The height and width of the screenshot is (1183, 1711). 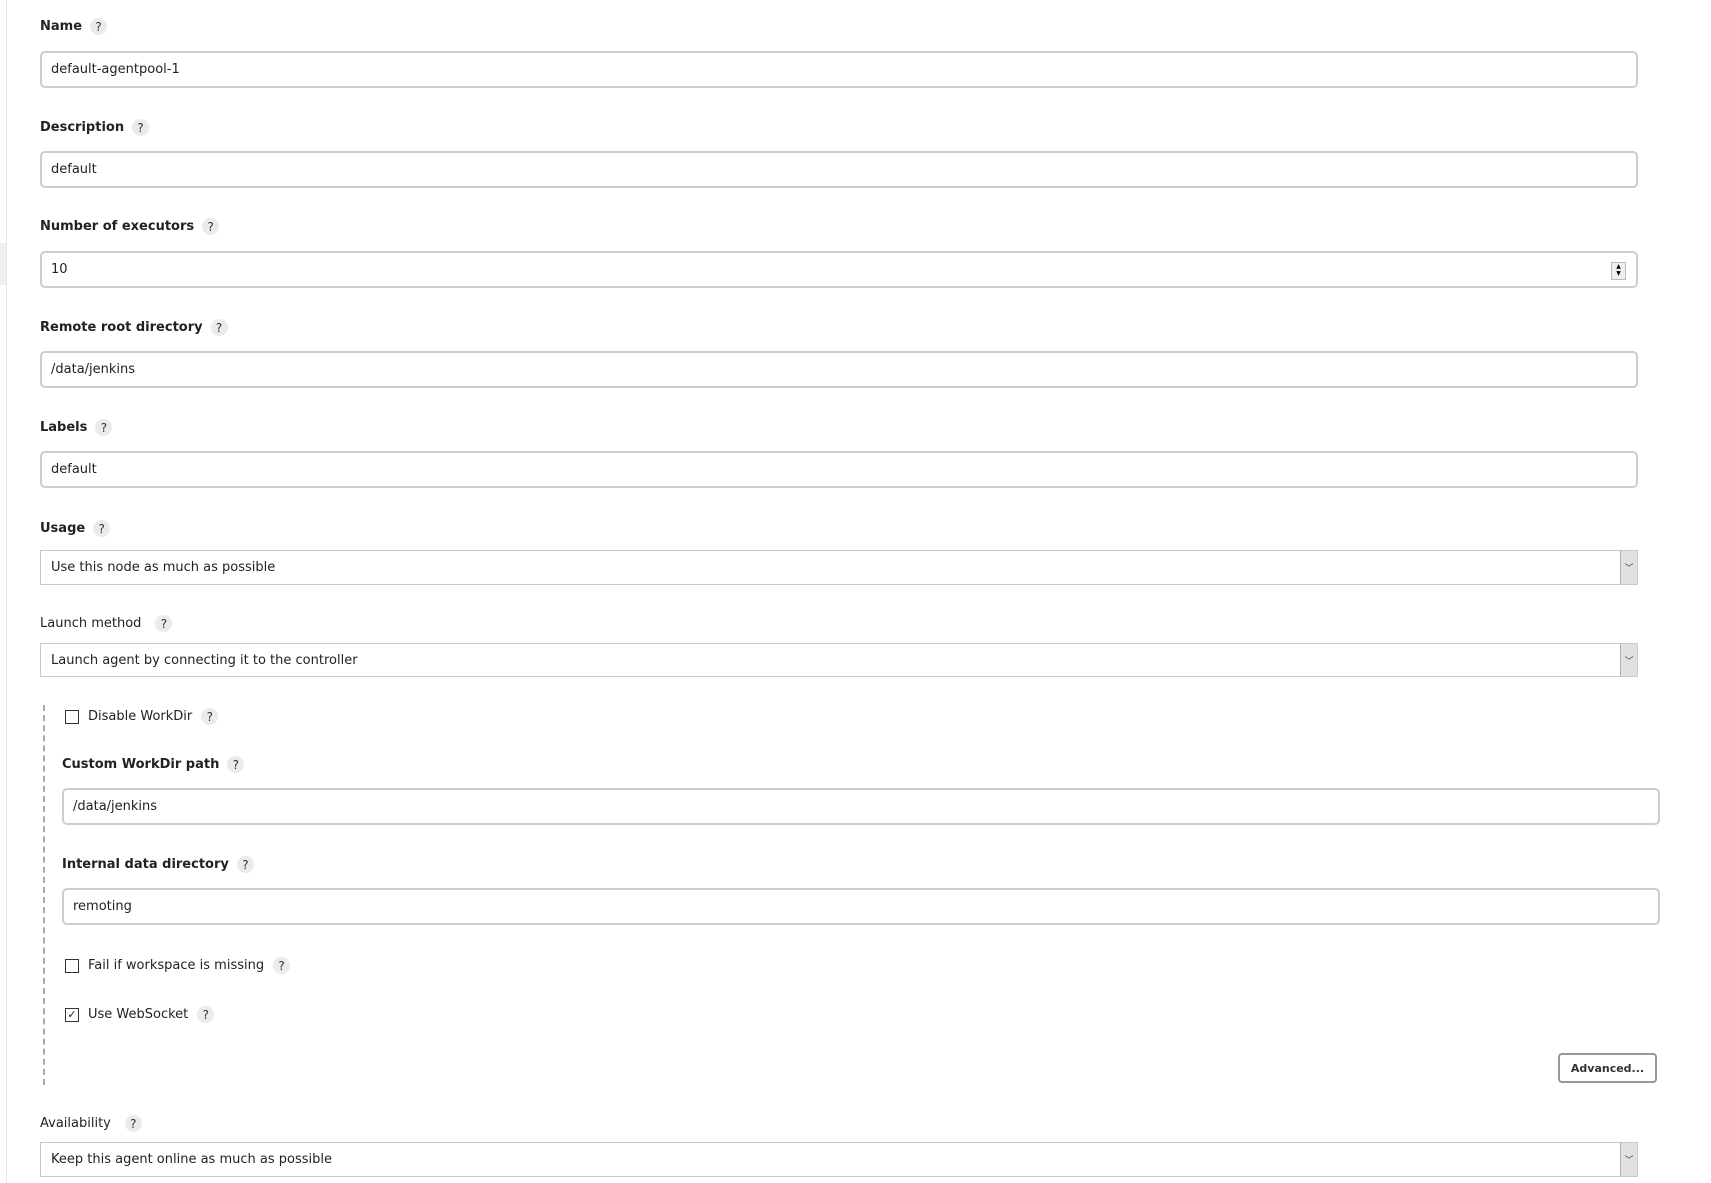 I want to click on websocket-label: Use WebSocket, so click(x=138, y=1014).